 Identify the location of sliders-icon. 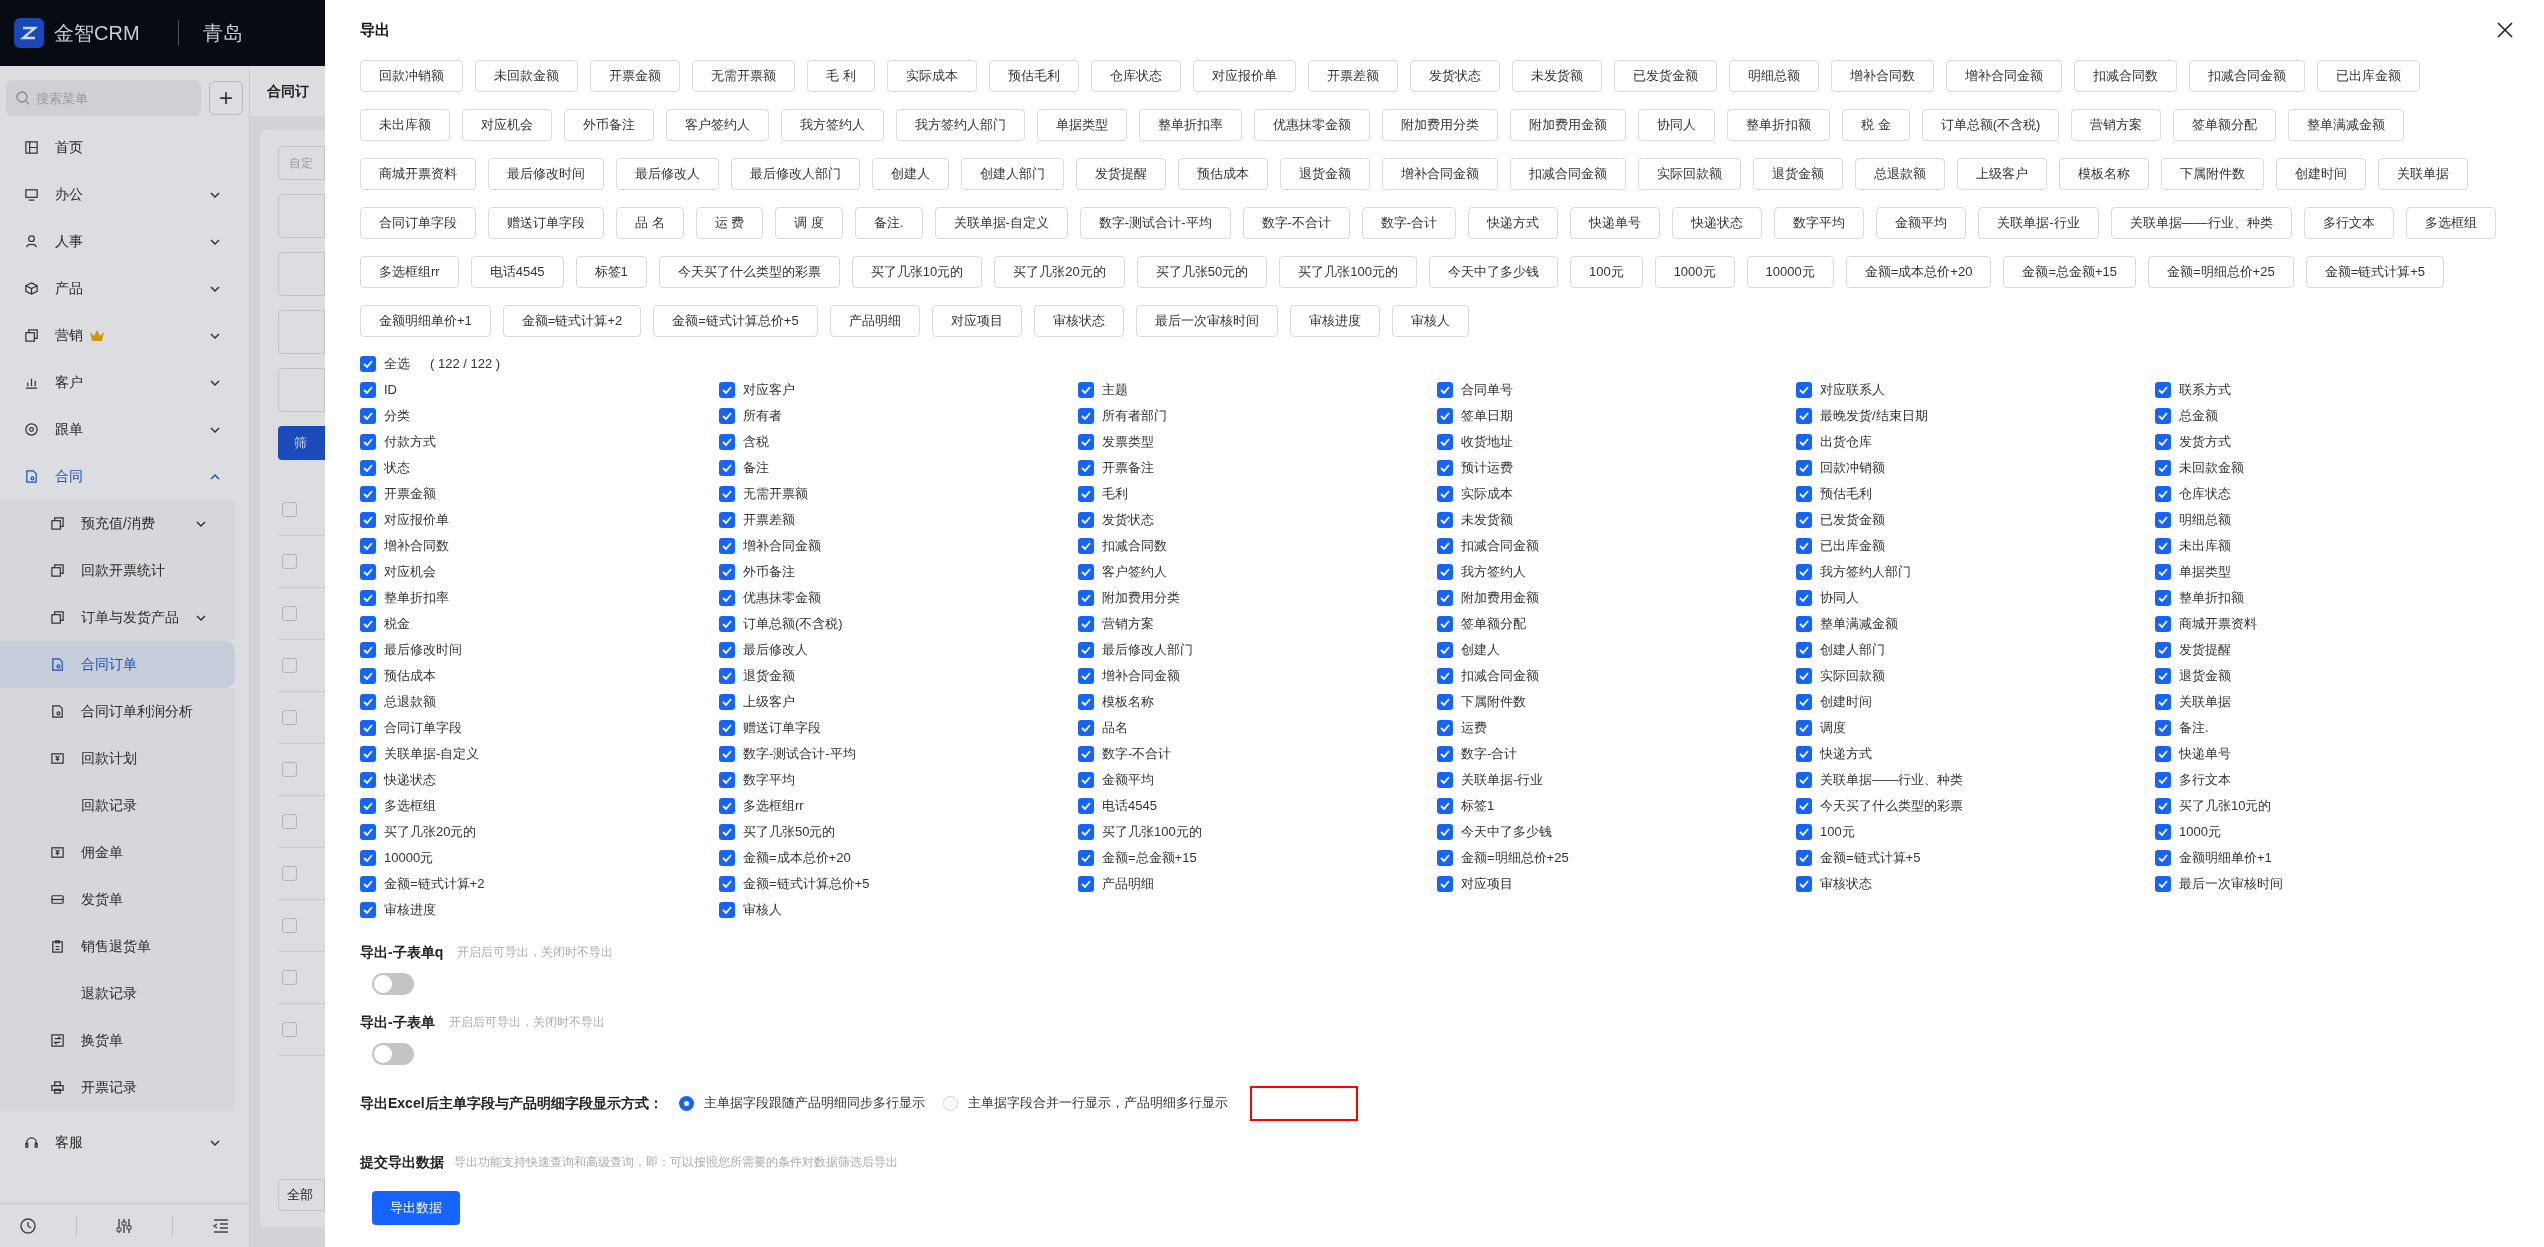
(124, 1225).